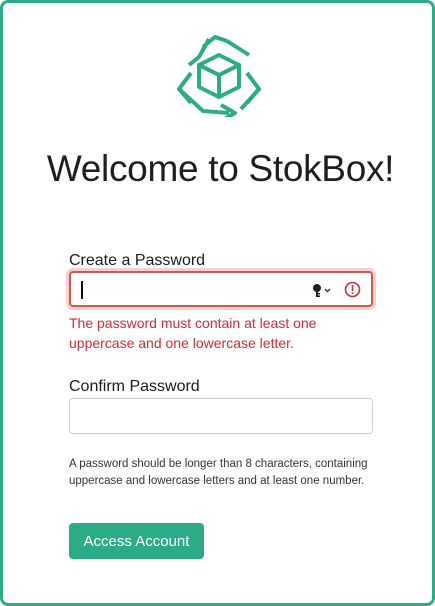  What do you see at coordinates (134, 386) in the screenshot?
I see `confirm-password-label: Confirm Password` at bounding box center [134, 386].